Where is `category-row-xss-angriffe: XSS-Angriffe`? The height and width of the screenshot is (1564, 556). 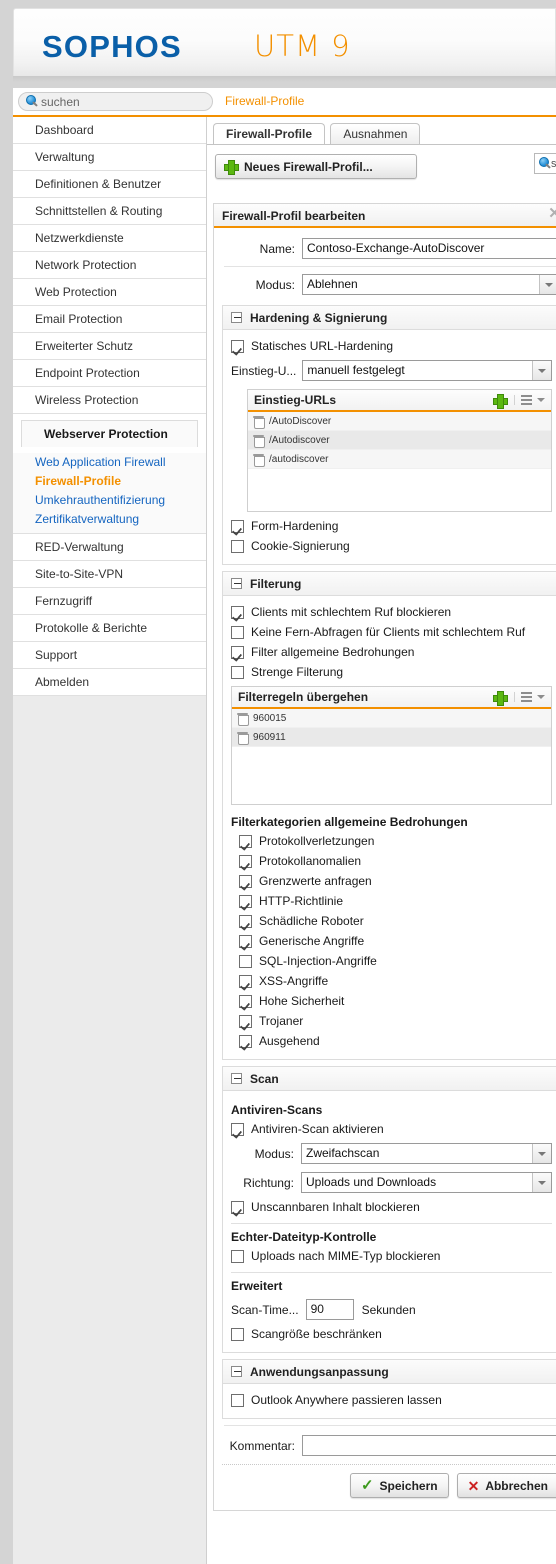 category-row-xss-angriffe: XSS-Angriffe is located at coordinates (391, 981).